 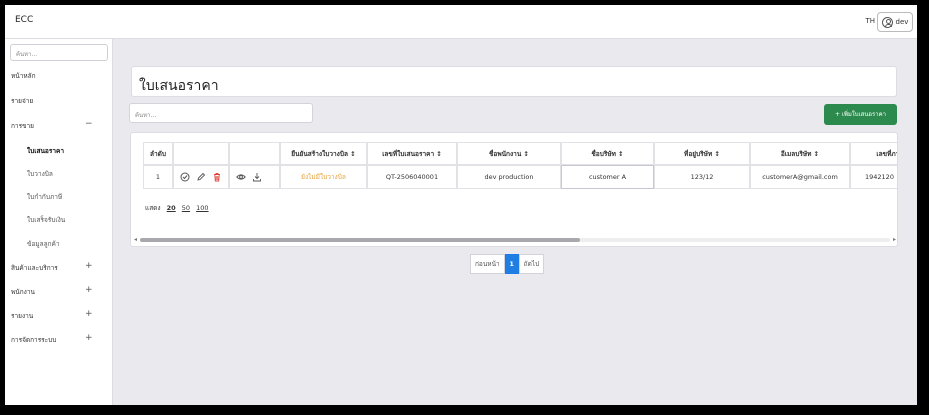 I want to click on sidebar-item-label: สินค้าและบริการ, so click(x=34, y=268).